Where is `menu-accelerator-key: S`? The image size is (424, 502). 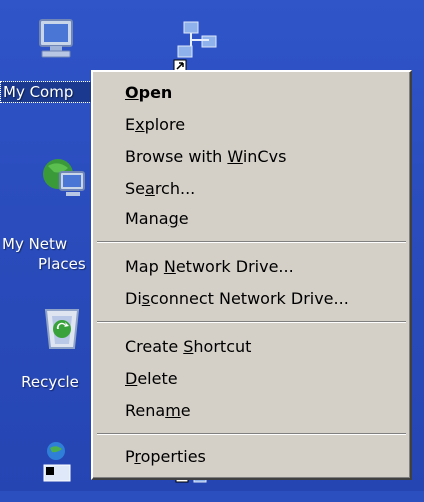 menu-accelerator-key: S is located at coordinates (188, 346).